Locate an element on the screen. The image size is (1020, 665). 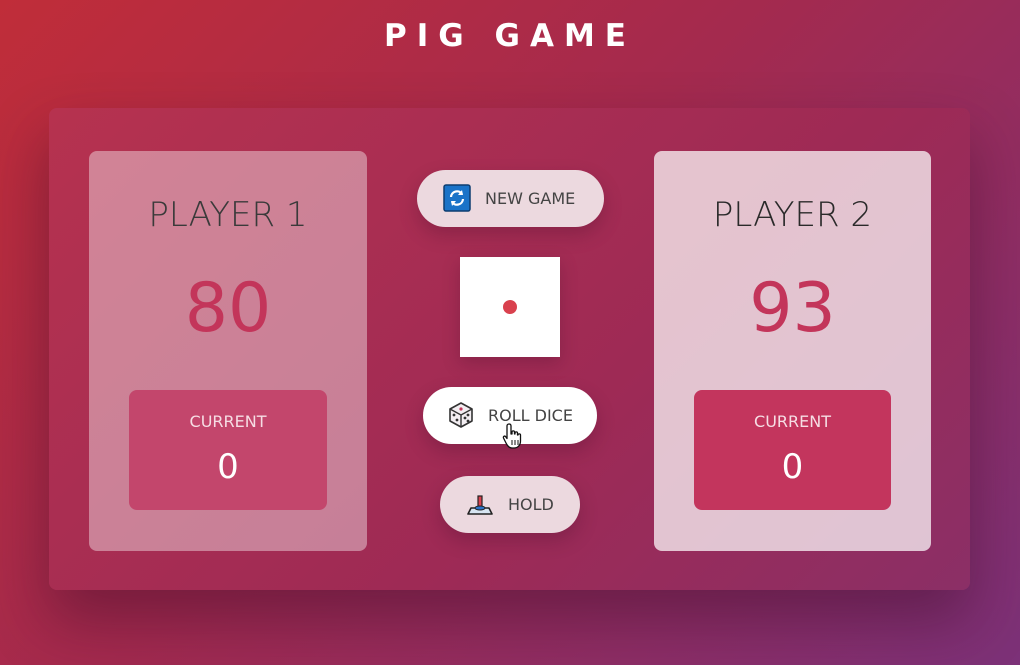
player-2-current-label: CURRENT is located at coordinates (792, 421).